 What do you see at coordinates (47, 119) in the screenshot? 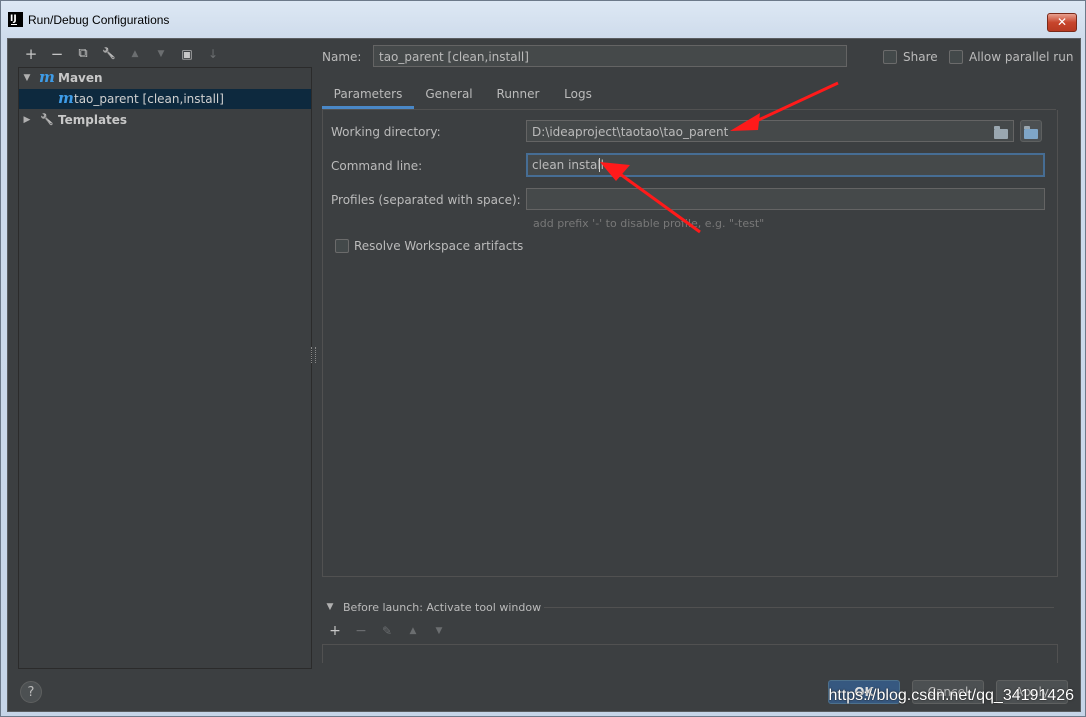
I see `wrench-icon: 🔧` at bounding box center [47, 119].